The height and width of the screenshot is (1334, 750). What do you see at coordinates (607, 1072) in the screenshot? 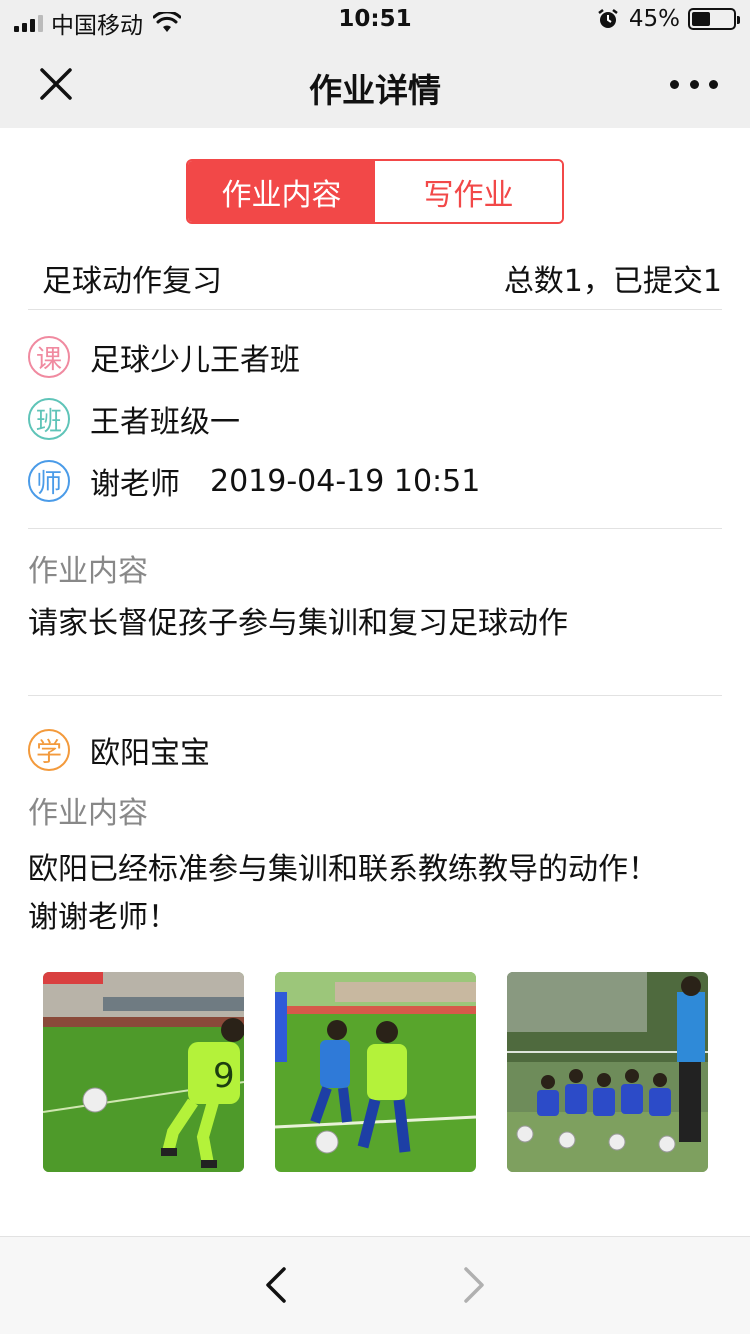
I see `team-training-photo` at bounding box center [607, 1072].